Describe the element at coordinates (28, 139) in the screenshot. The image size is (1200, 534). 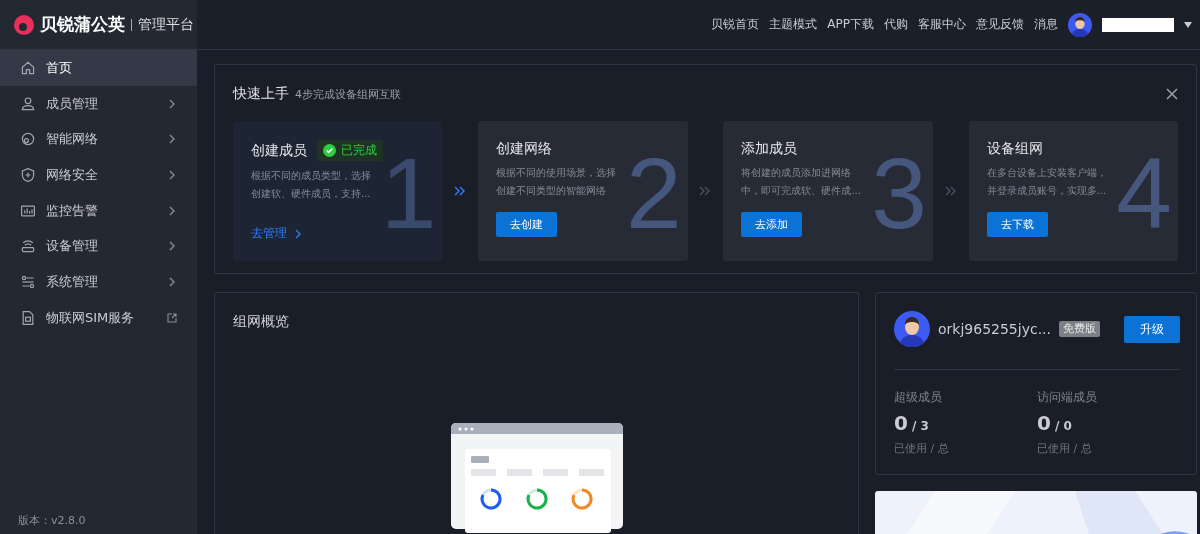
I see `network-icon` at that location.